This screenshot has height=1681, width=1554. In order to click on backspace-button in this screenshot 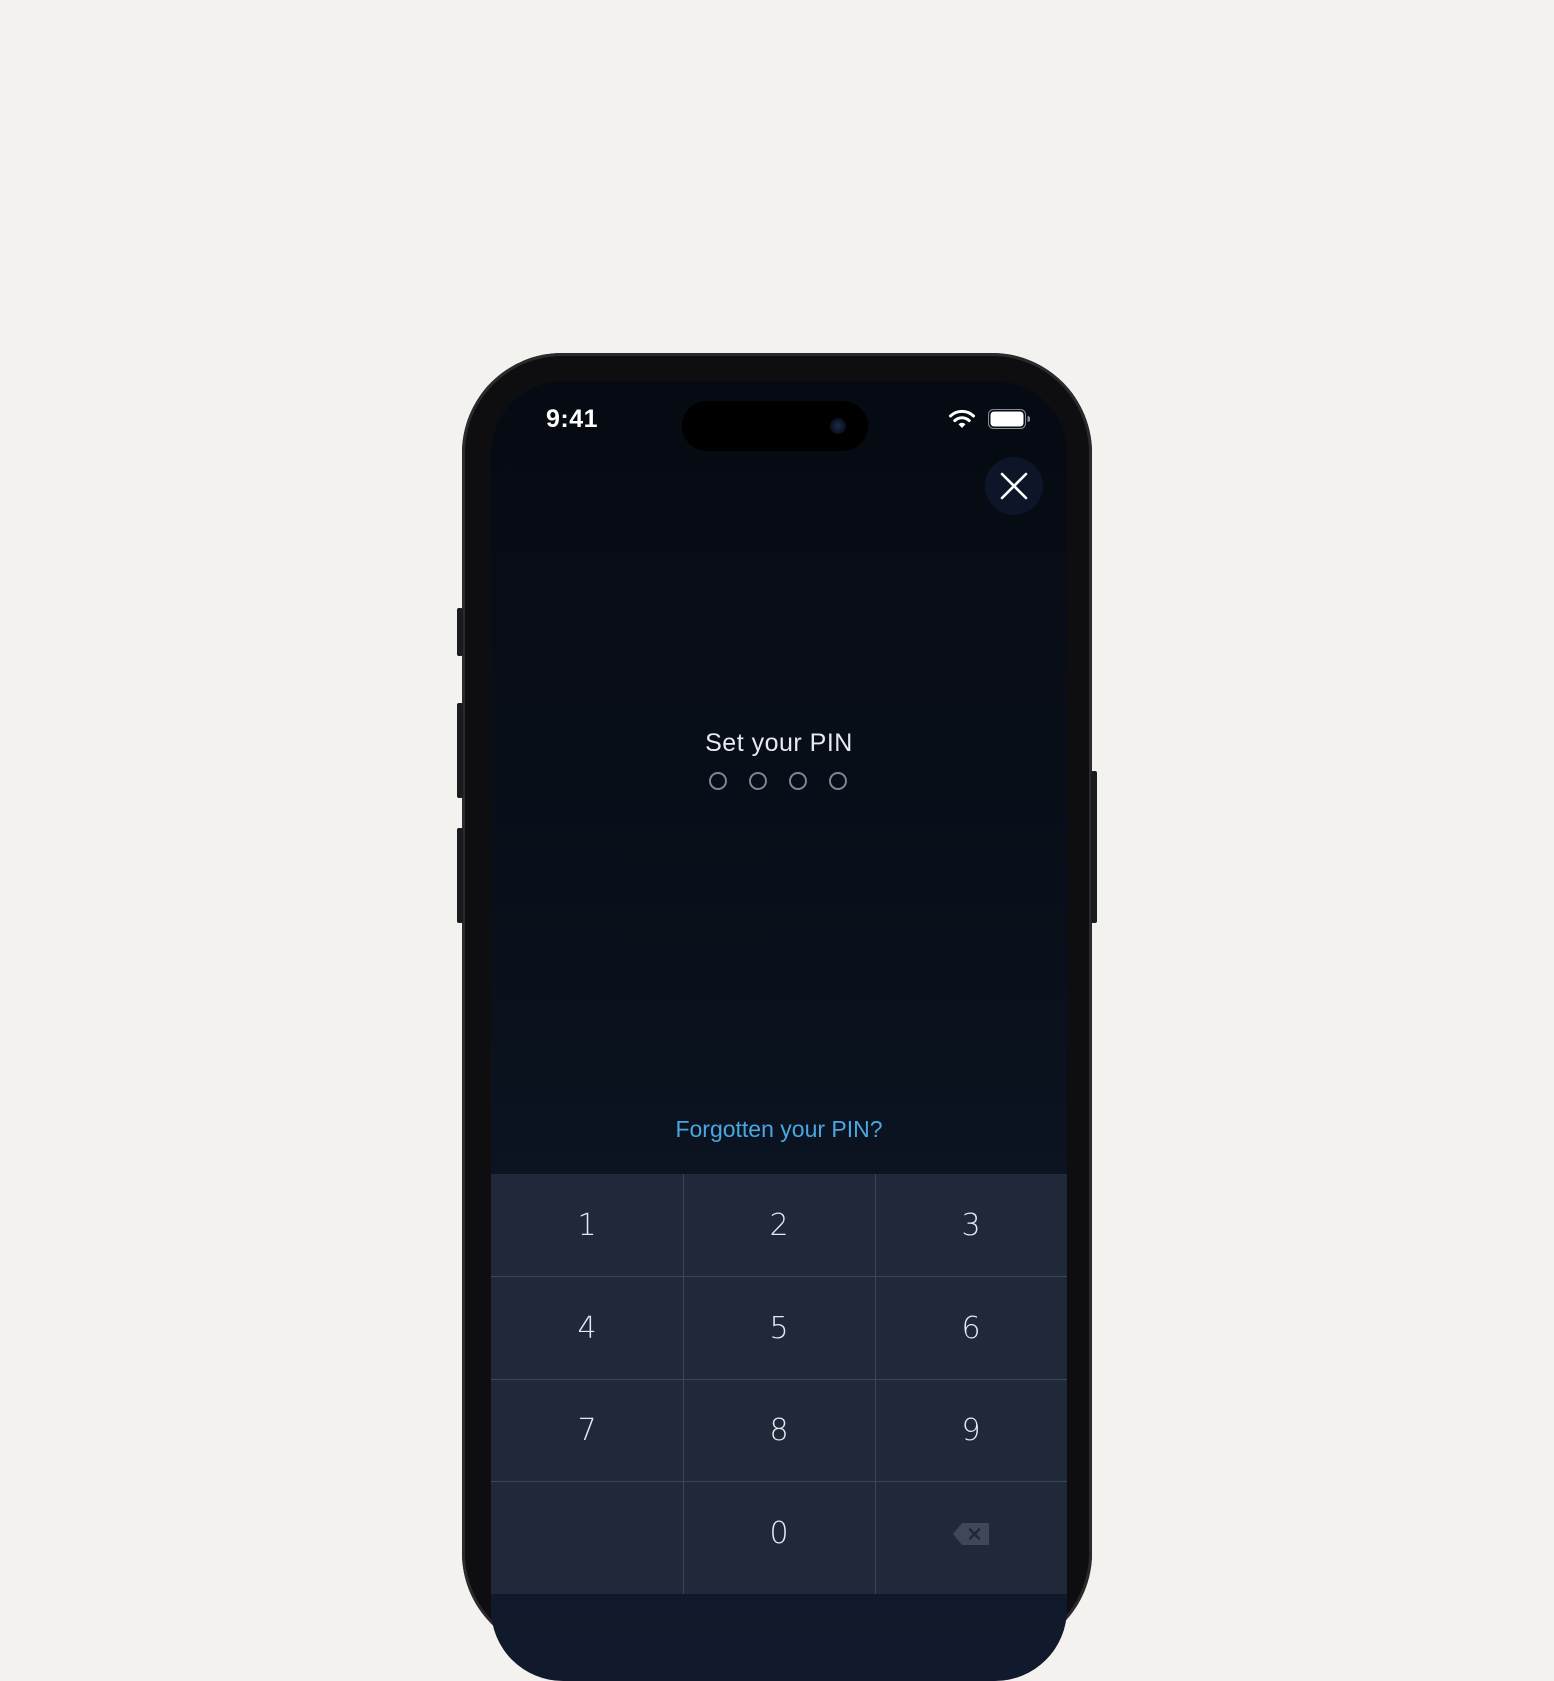, I will do `click(971, 1533)`.